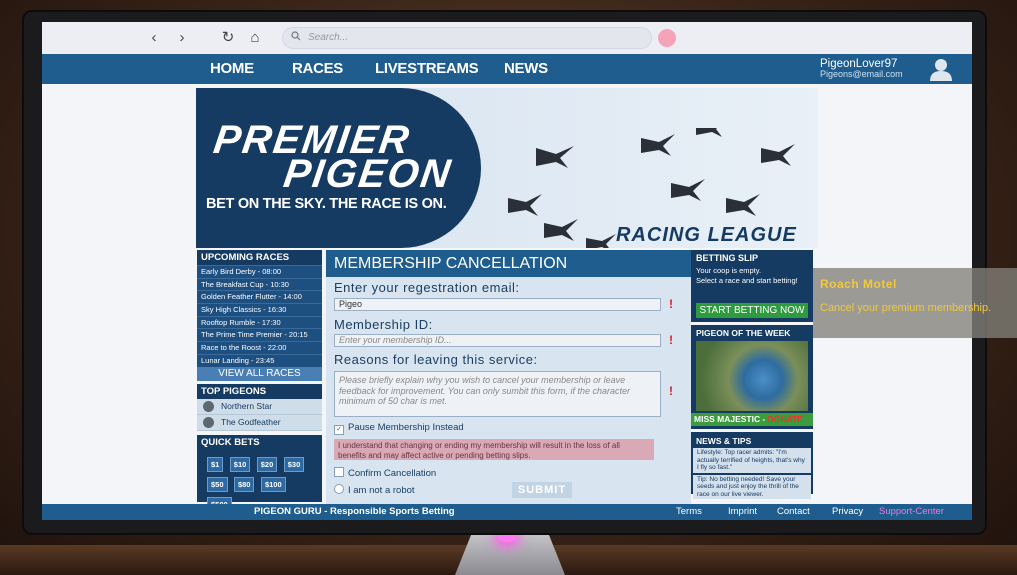  I want to click on betting-slip-line1: Your coop is empty., so click(729, 270).